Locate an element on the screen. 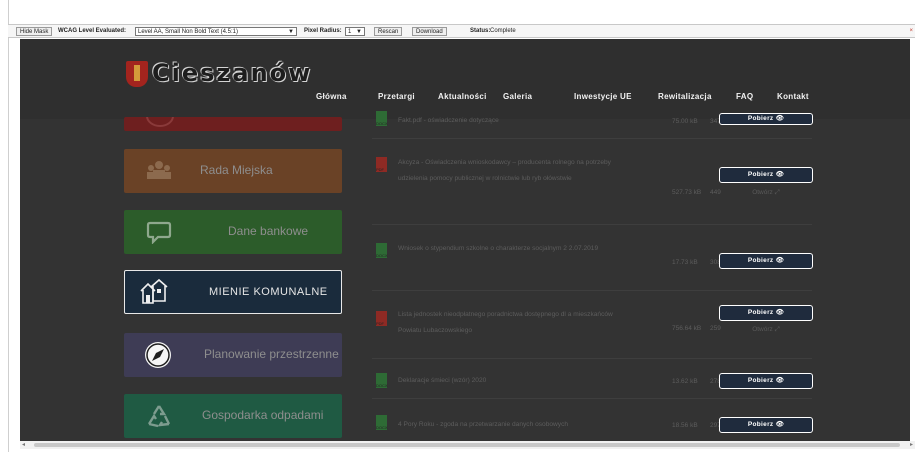  wcag-level-value: Level AA, Small Non Bold Text (4.5:1) is located at coordinates (188, 32).